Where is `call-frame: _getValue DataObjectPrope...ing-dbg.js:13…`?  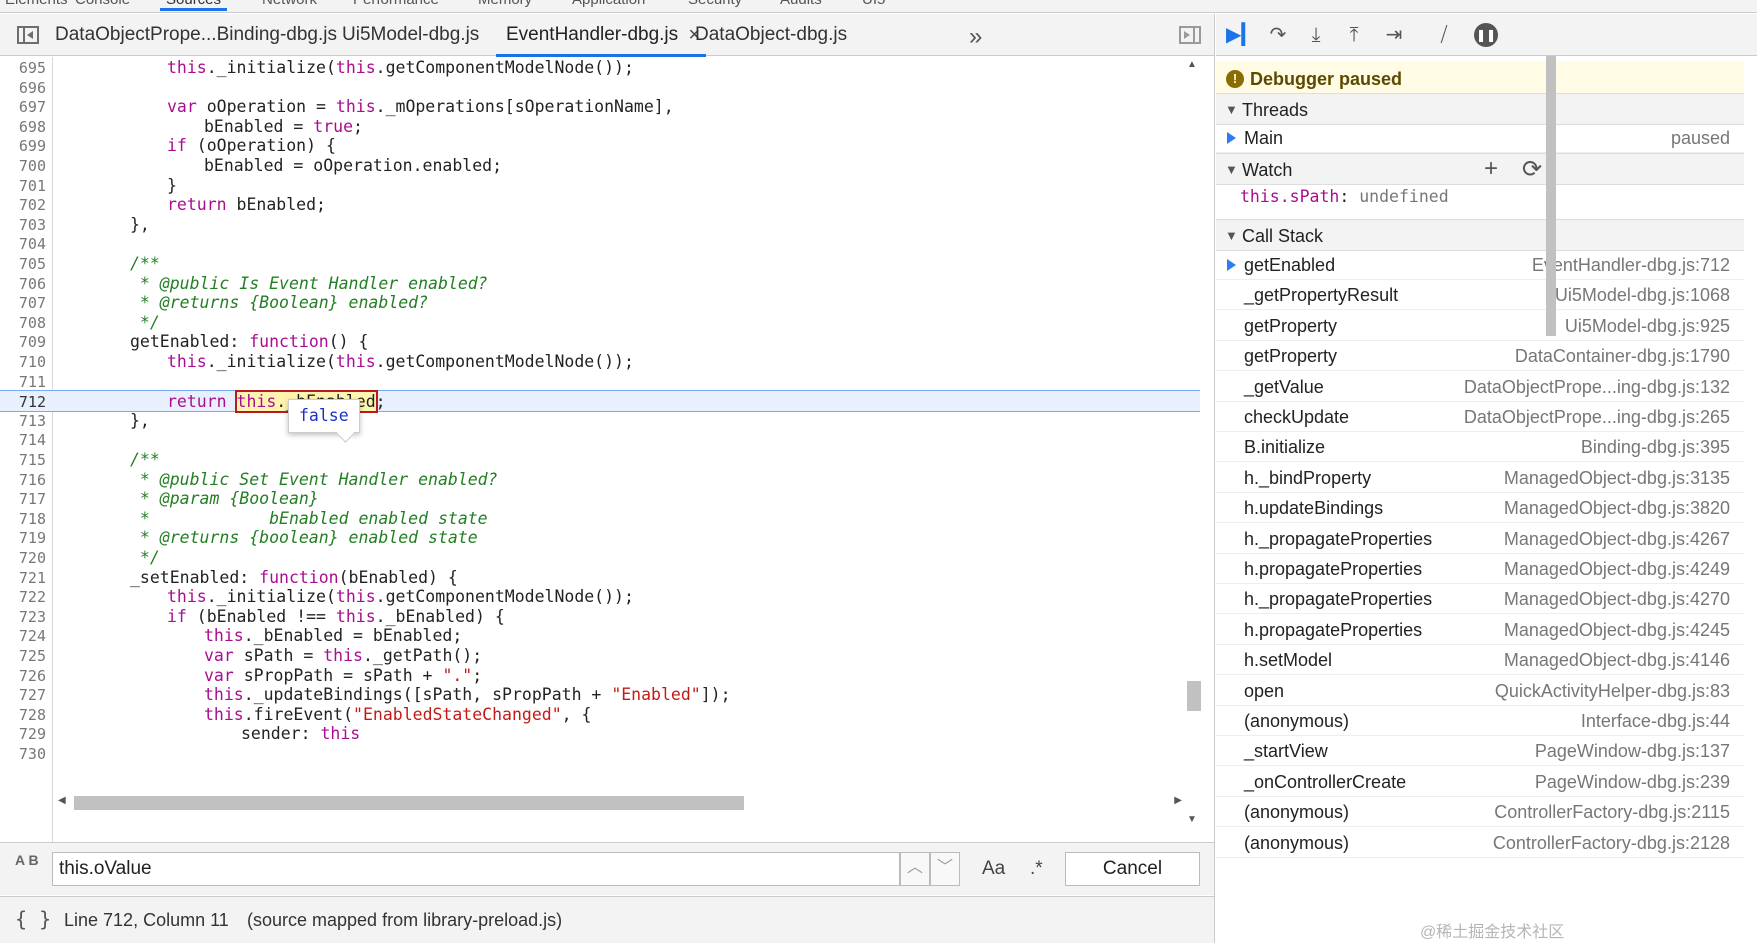 call-frame: _getValue DataObjectPrope...ing-dbg.js:13… is located at coordinates (1480, 387).